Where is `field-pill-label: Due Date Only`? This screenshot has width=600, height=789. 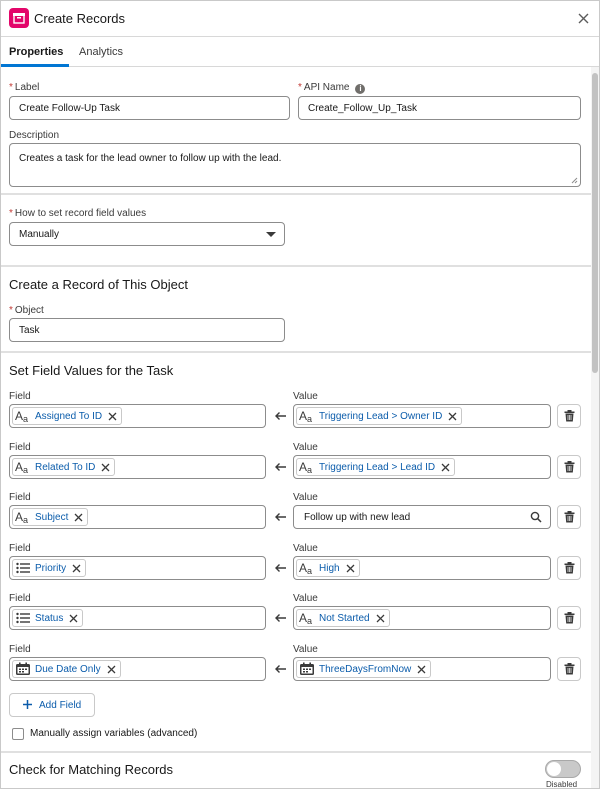
field-pill-label: Due Date Only is located at coordinates (68, 669).